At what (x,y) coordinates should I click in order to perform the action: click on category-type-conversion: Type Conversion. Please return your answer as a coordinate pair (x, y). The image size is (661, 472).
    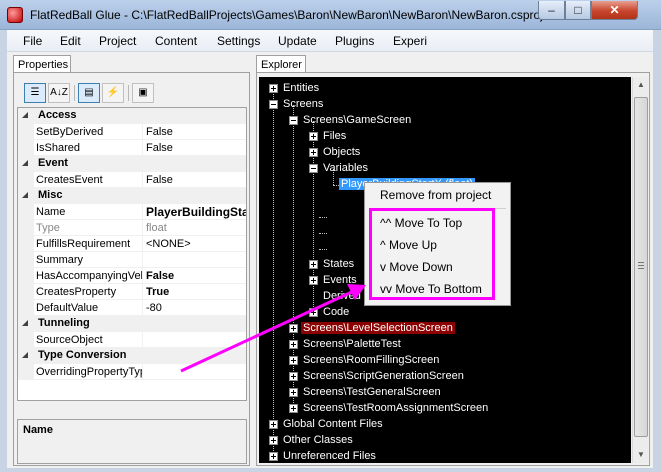
    Looking at the image, I should click on (132, 356).